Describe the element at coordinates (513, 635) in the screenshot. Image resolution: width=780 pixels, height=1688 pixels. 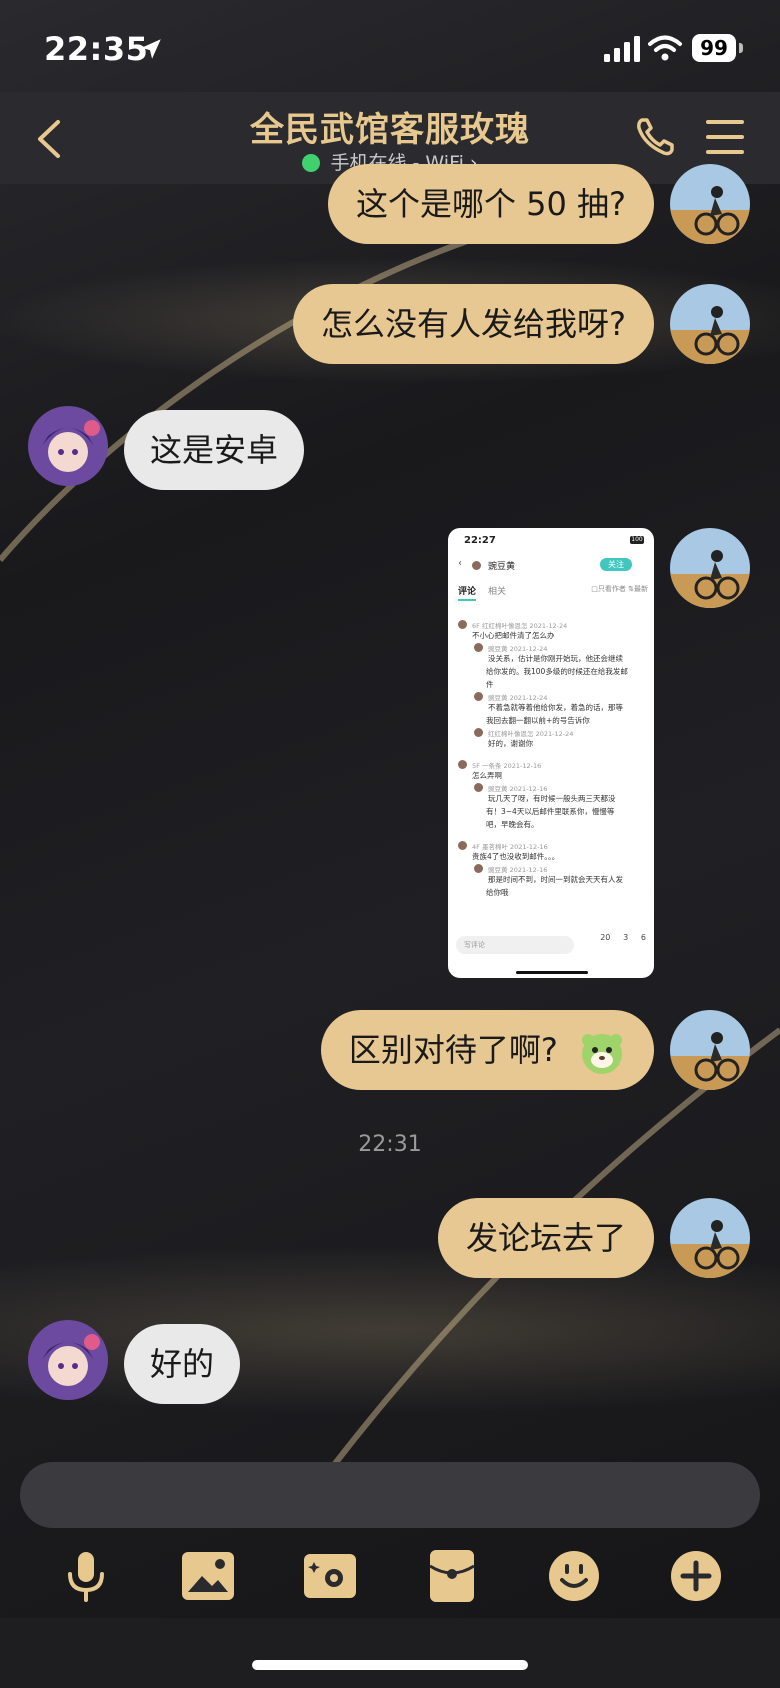
I see `screenshot-comment-text: 不小心把邮件清了怎么办` at that location.